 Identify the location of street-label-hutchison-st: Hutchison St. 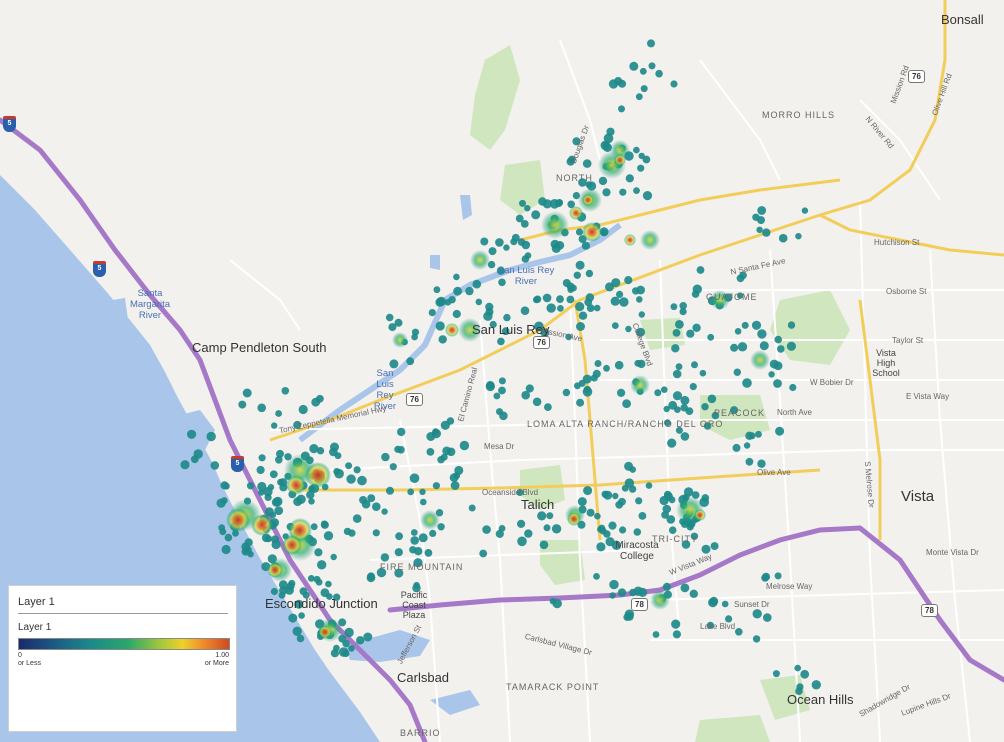
(897, 242).